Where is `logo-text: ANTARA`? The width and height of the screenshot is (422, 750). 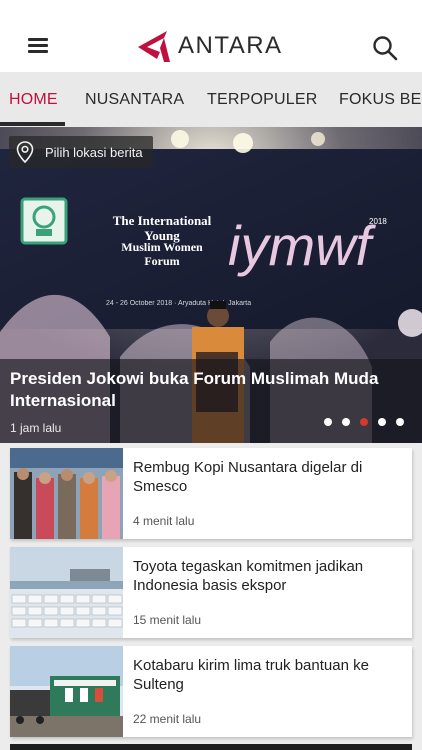
logo-text: ANTARA is located at coordinates (230, 45).